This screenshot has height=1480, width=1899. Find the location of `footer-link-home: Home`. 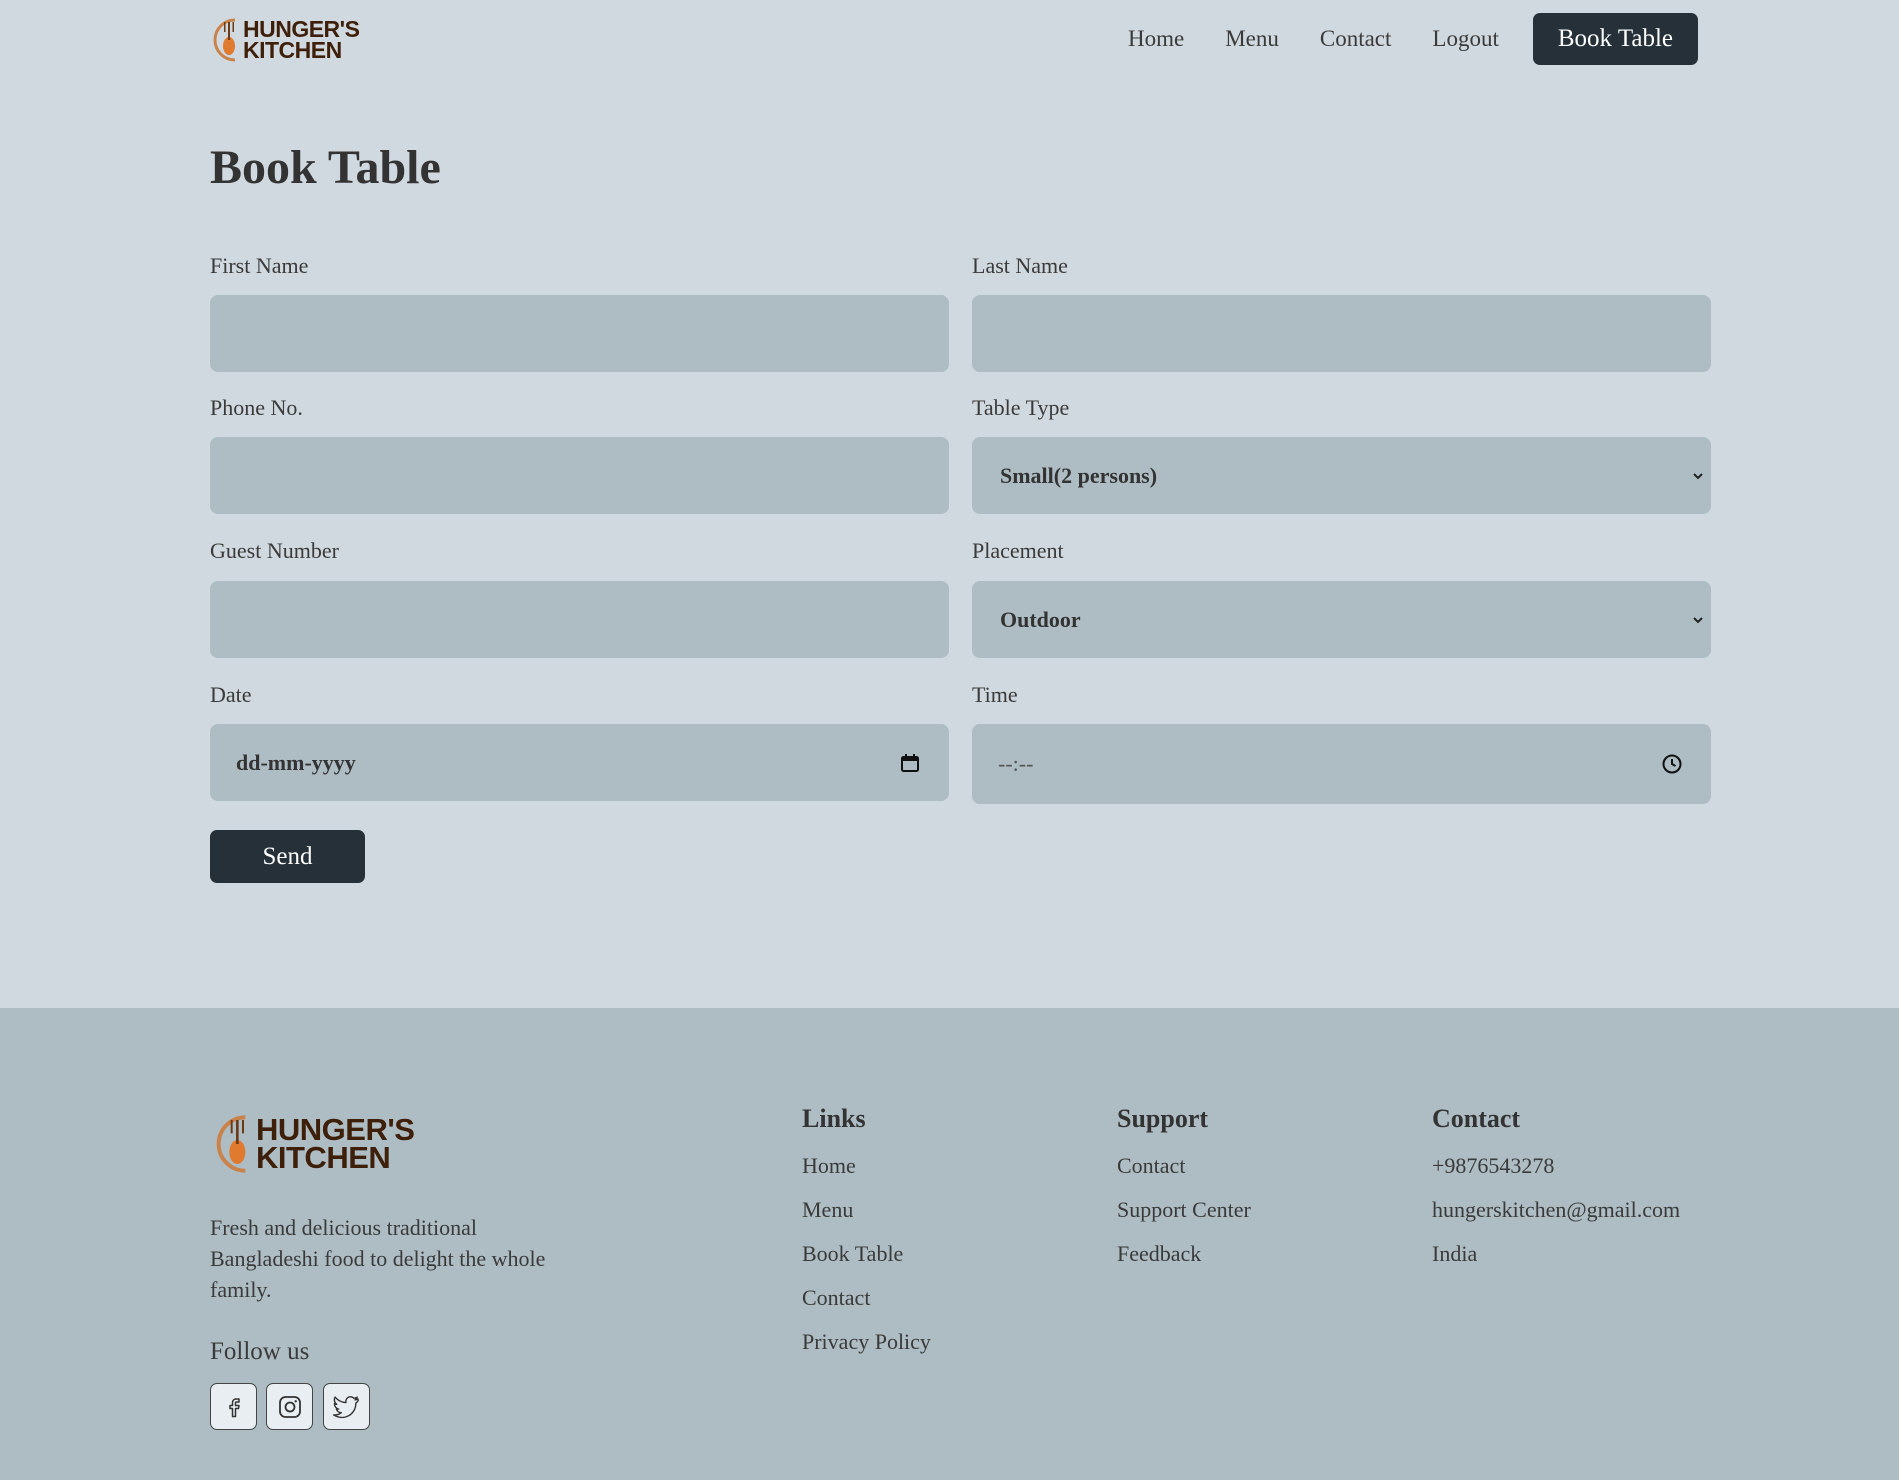

footer-link-home: Home is located at coordinates (866, 1166).